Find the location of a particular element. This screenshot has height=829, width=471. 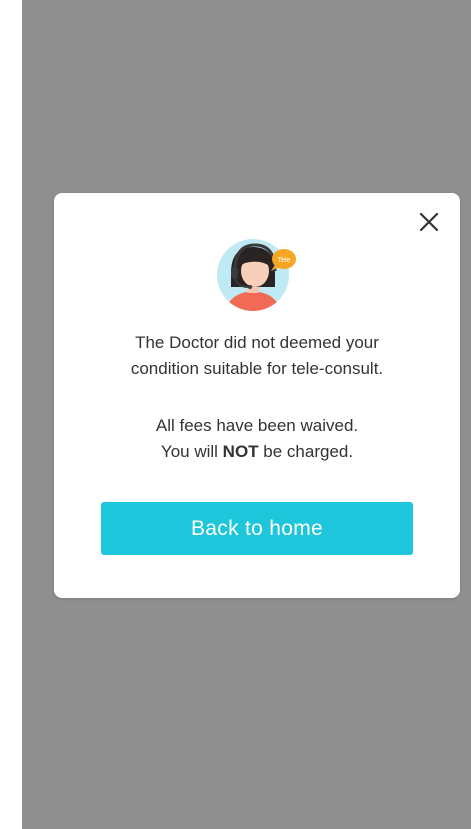

not-charged-line: You will NOT be charged. is located at coordinates (257, 452).